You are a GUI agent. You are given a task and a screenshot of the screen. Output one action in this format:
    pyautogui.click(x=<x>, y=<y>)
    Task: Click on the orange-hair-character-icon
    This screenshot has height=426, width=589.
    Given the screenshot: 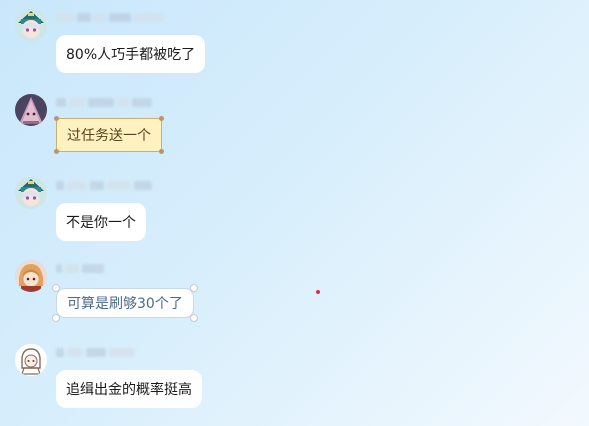 What is the action you would take?
    pyautogui.click(x=31, y=276)
    